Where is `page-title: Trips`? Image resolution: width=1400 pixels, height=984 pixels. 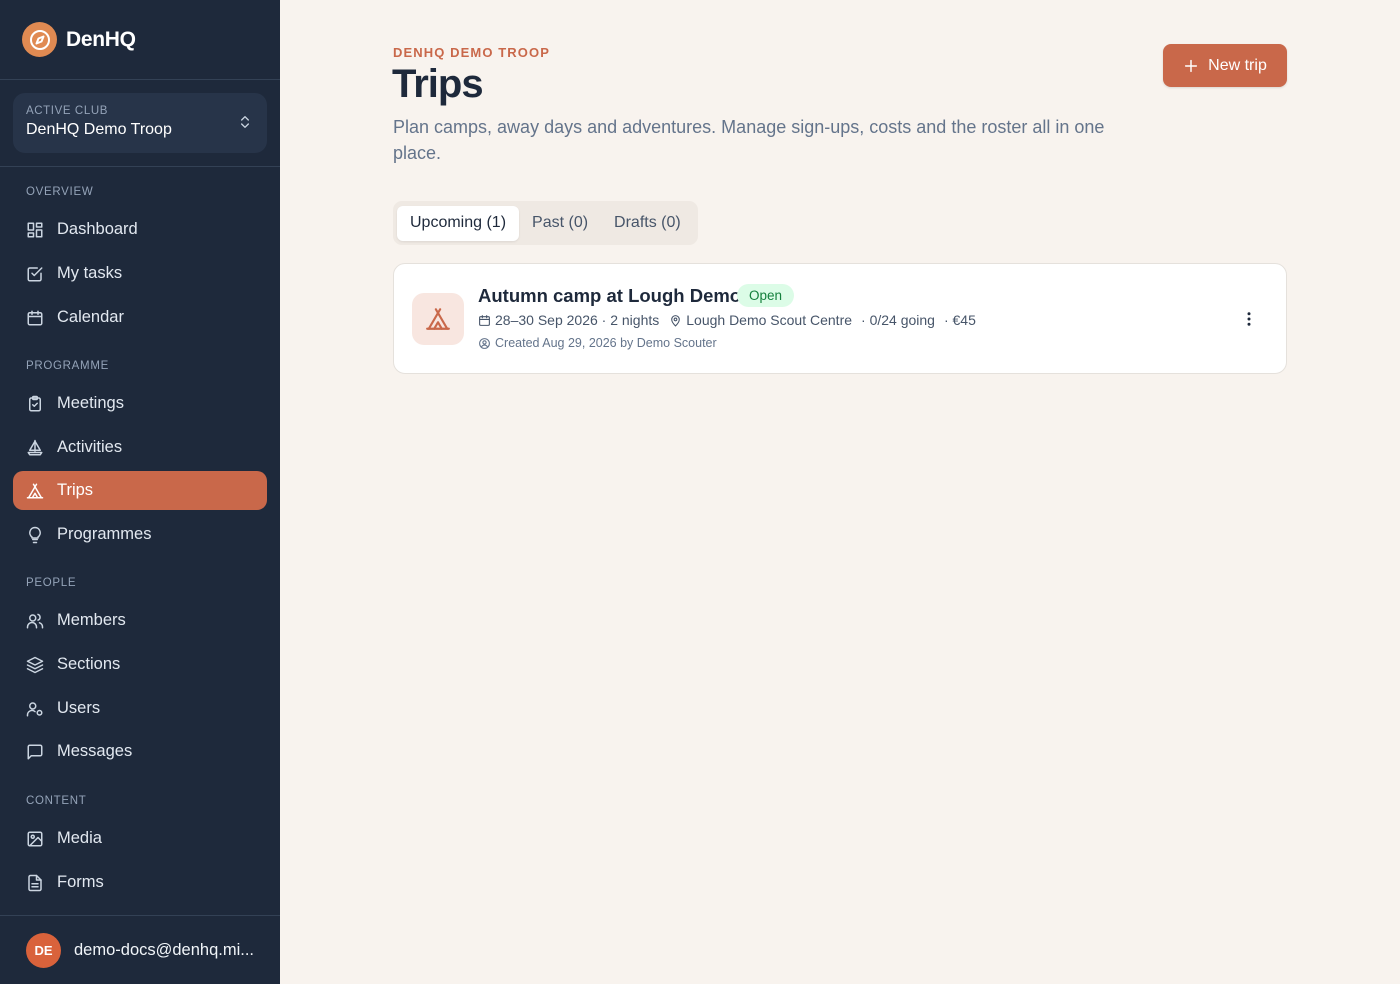 page-title: Trips is located at coordinates (438, 84).